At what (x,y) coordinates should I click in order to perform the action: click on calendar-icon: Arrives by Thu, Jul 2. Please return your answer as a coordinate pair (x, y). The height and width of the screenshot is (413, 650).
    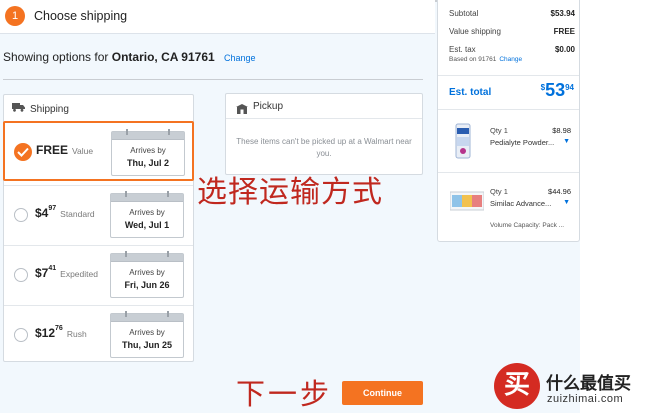
    Looking at the image, I should click on (148, 152).